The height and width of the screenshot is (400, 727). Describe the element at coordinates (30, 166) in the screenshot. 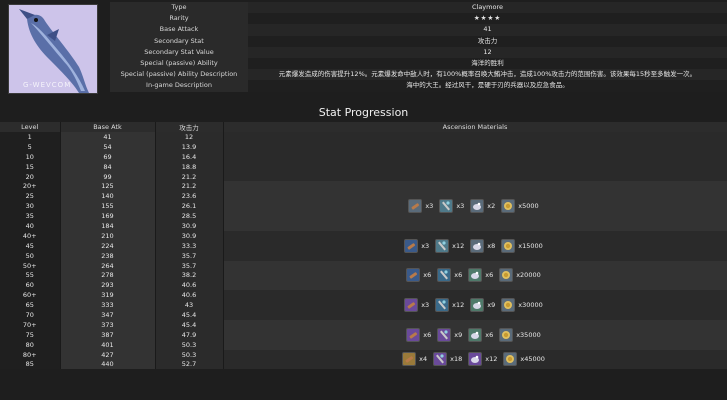

I see `level-cell: 15` at that location.